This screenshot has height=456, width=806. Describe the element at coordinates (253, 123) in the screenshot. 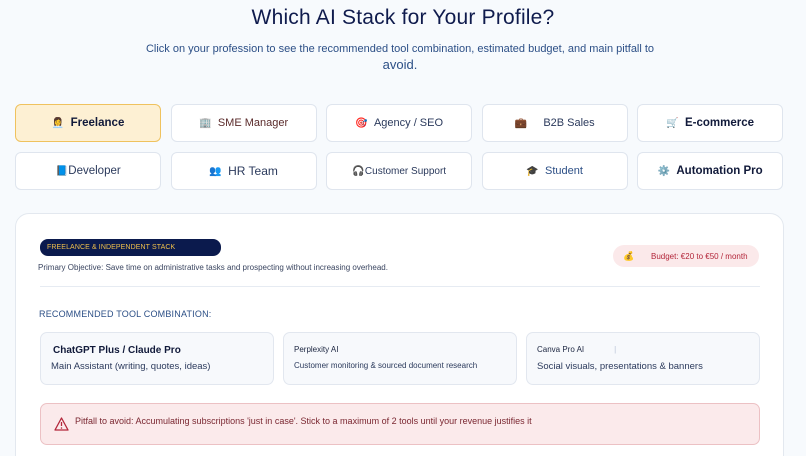

I see `tab-label: SME Manager` at that location.